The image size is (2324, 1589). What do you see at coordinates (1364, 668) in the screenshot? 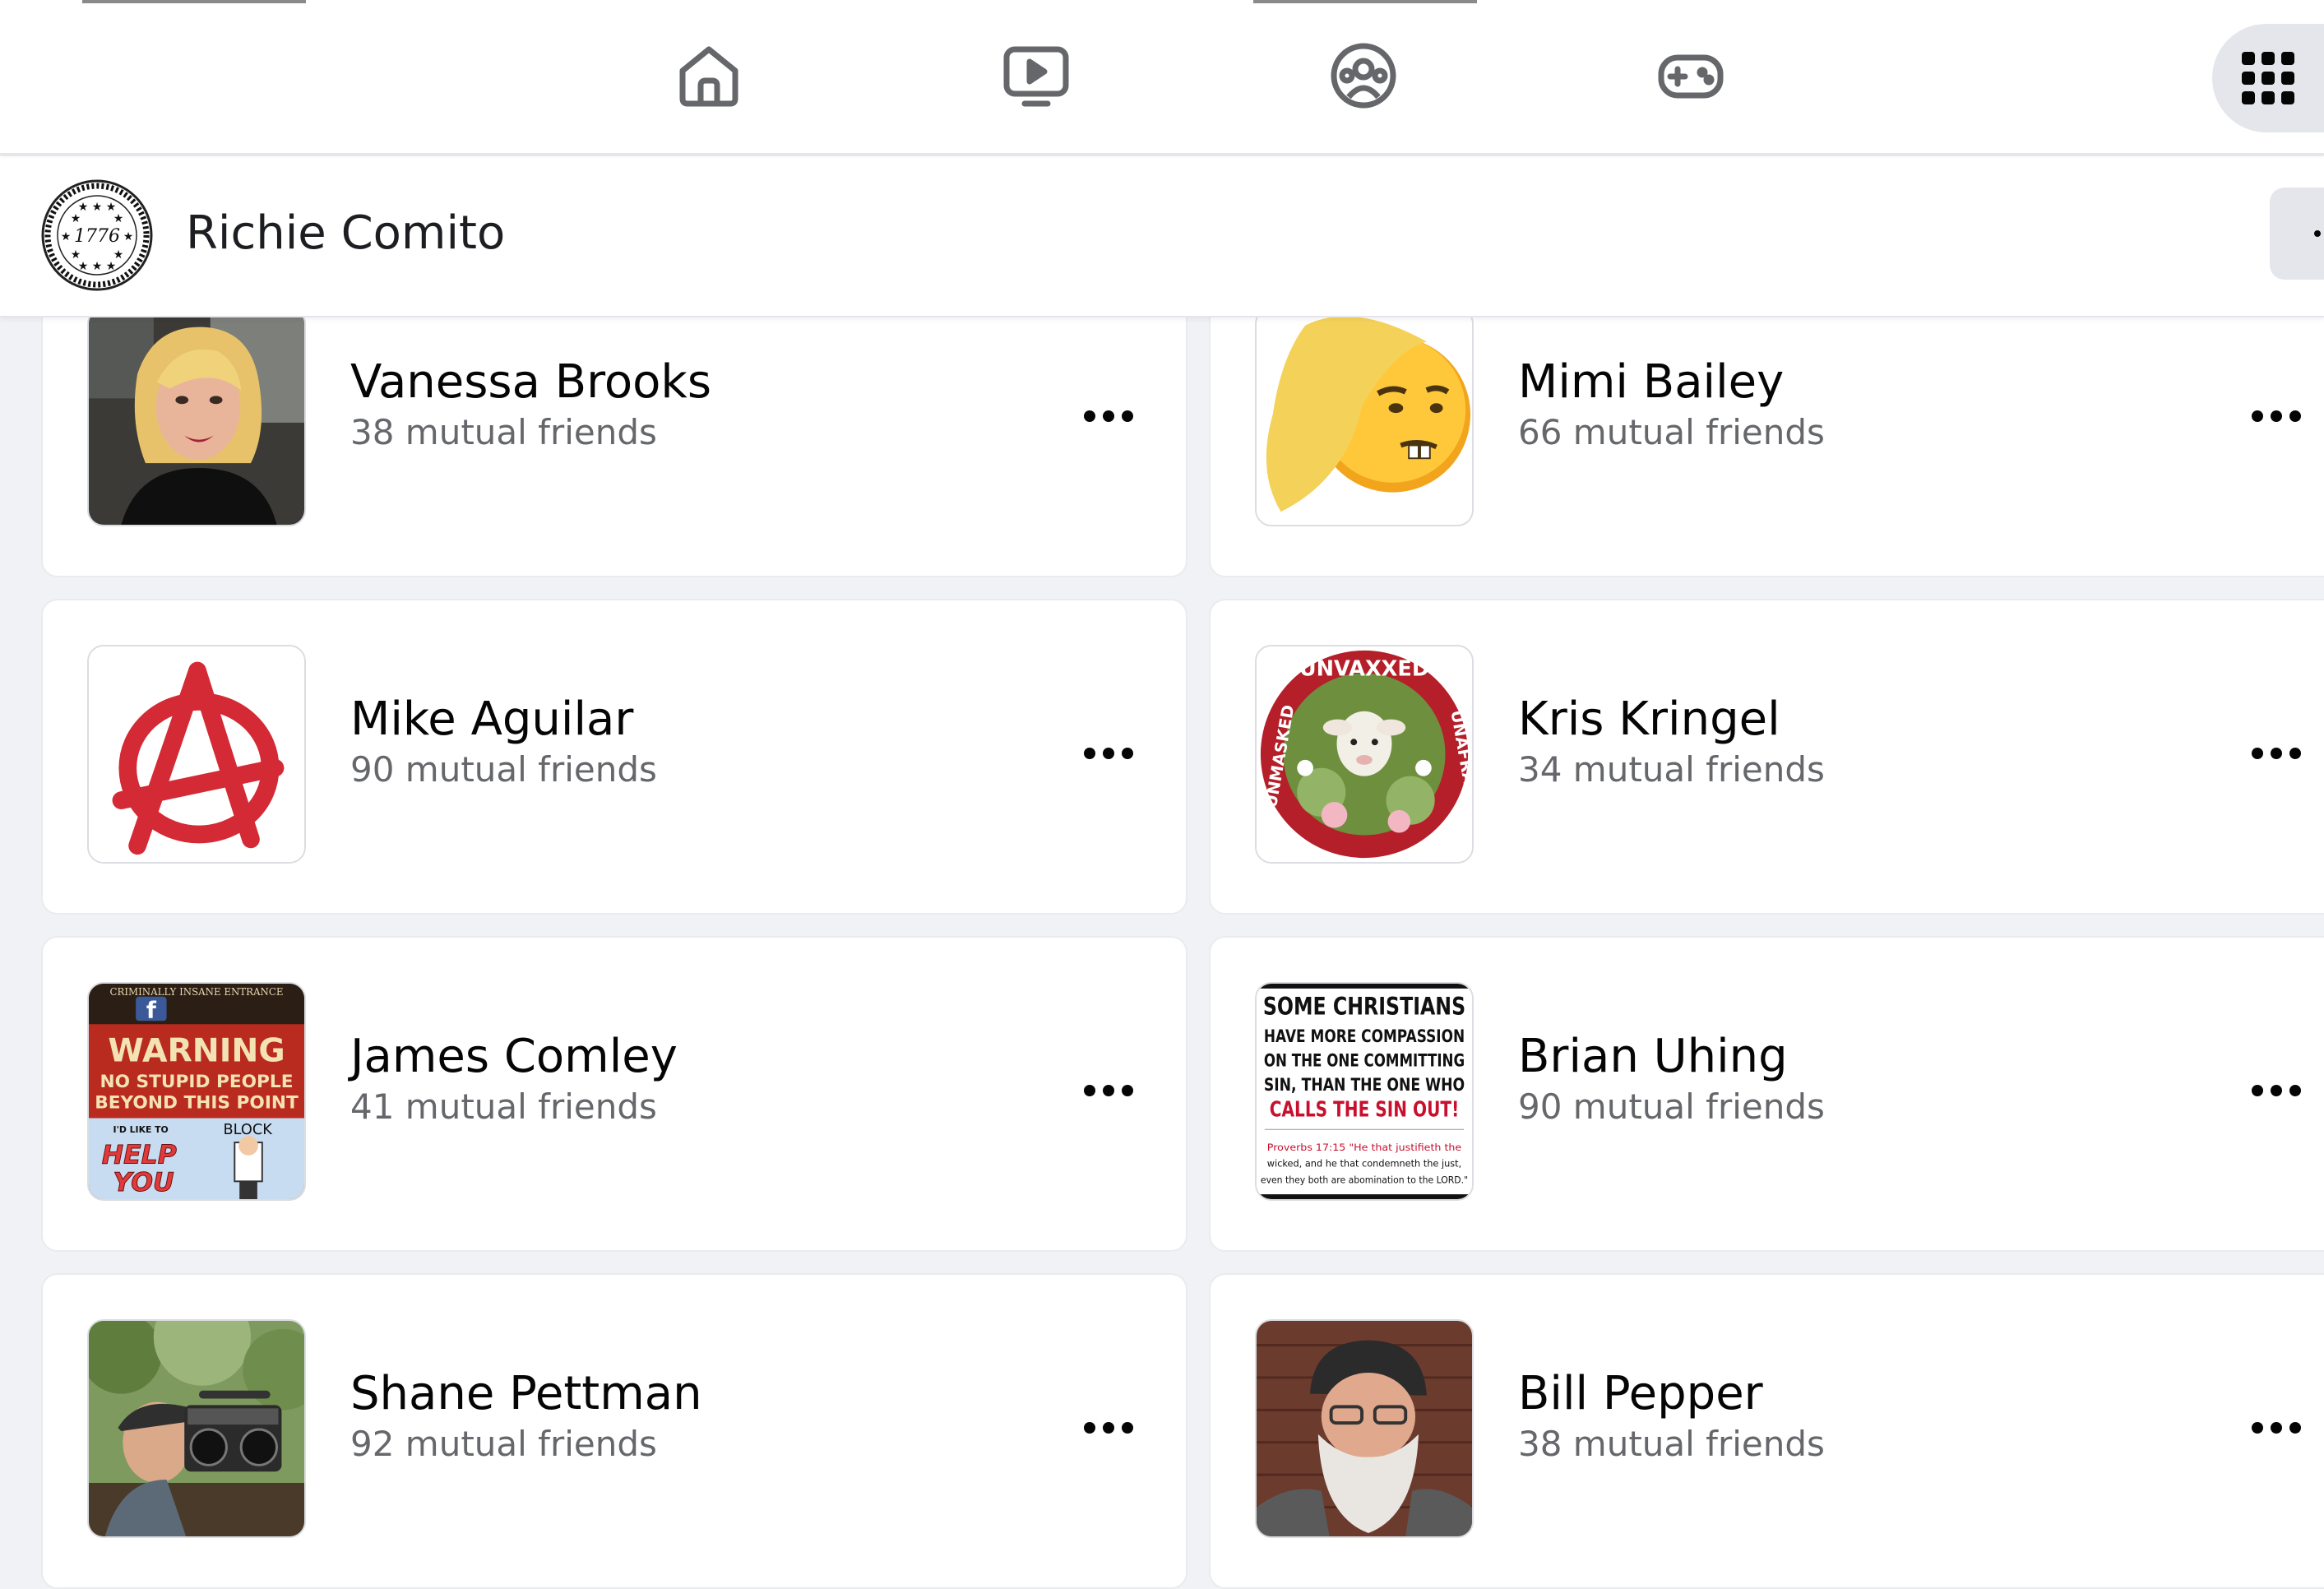
I see `badge-text-top: UNVAXXED` at bounding box center [1364, 668].